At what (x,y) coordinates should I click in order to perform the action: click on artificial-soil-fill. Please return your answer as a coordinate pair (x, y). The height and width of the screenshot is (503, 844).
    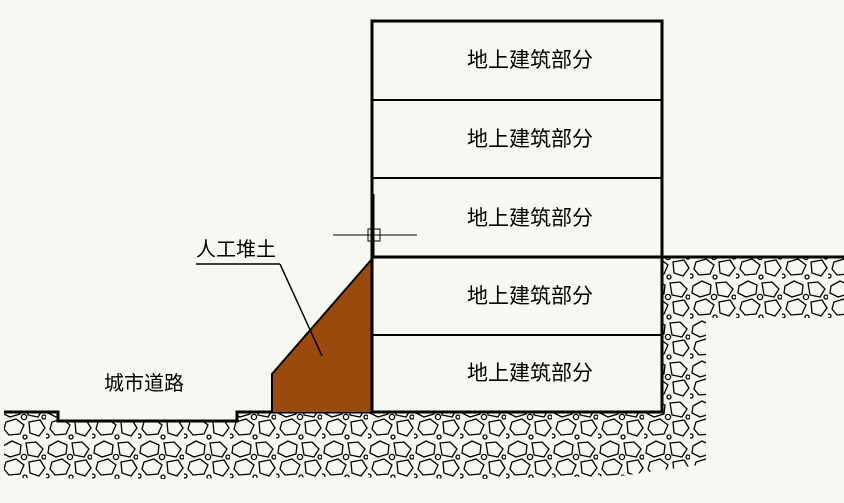
    Looking at the image, I should click on (322, 335).